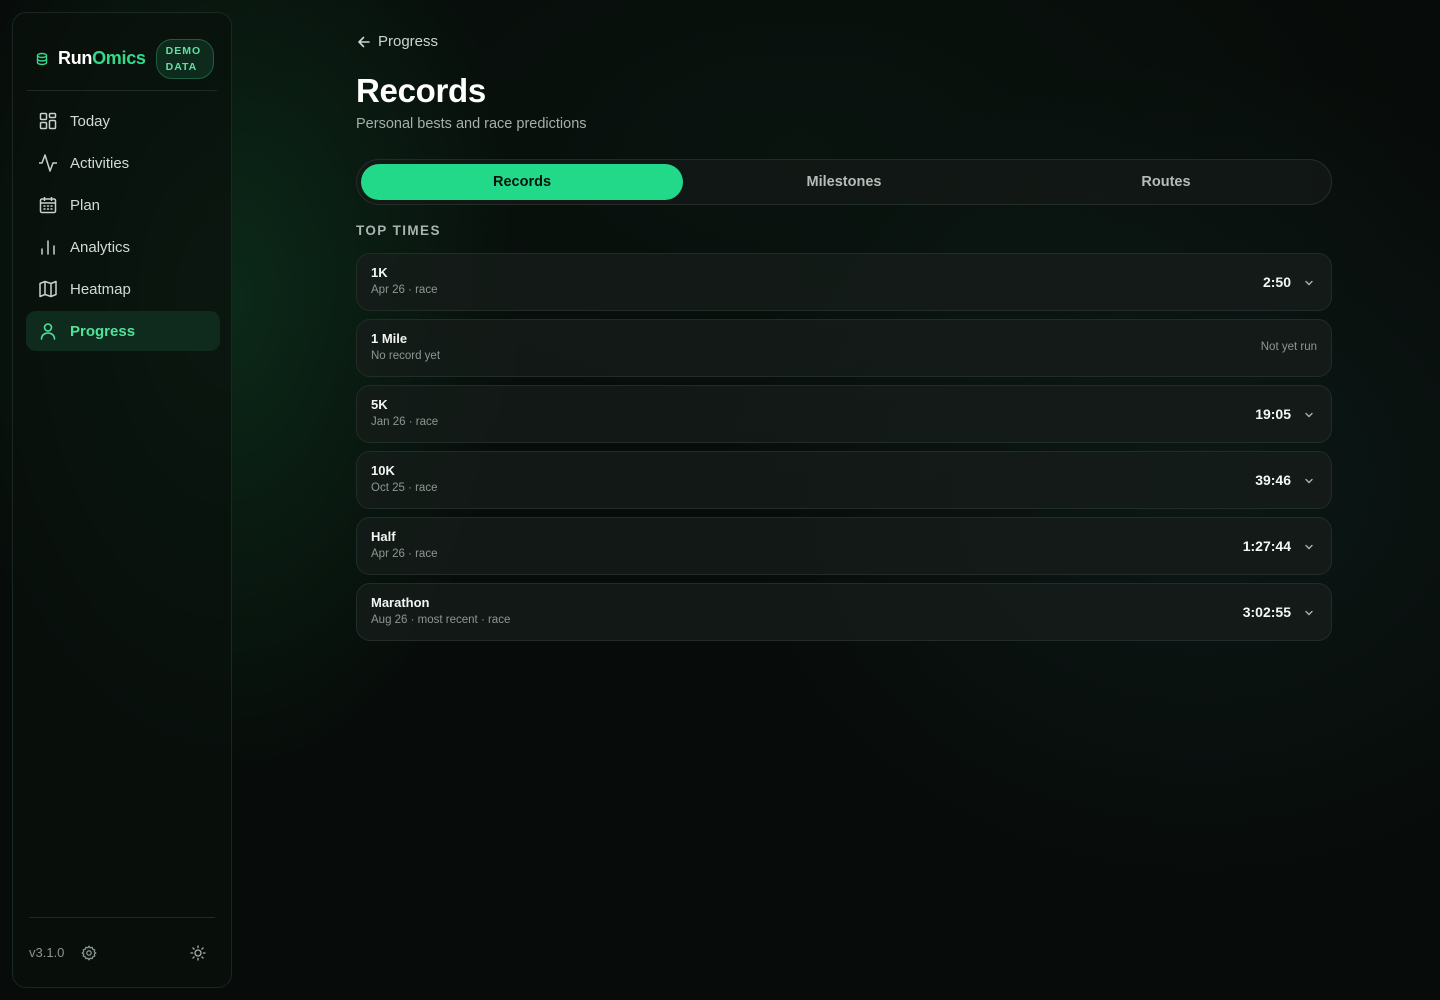 The height and width of the screenshot is (1000, 1440). What do you see at coordinates (379, 272) in the screenshot?
I see `record-distance: 1K` at bounding box center [379, 272].